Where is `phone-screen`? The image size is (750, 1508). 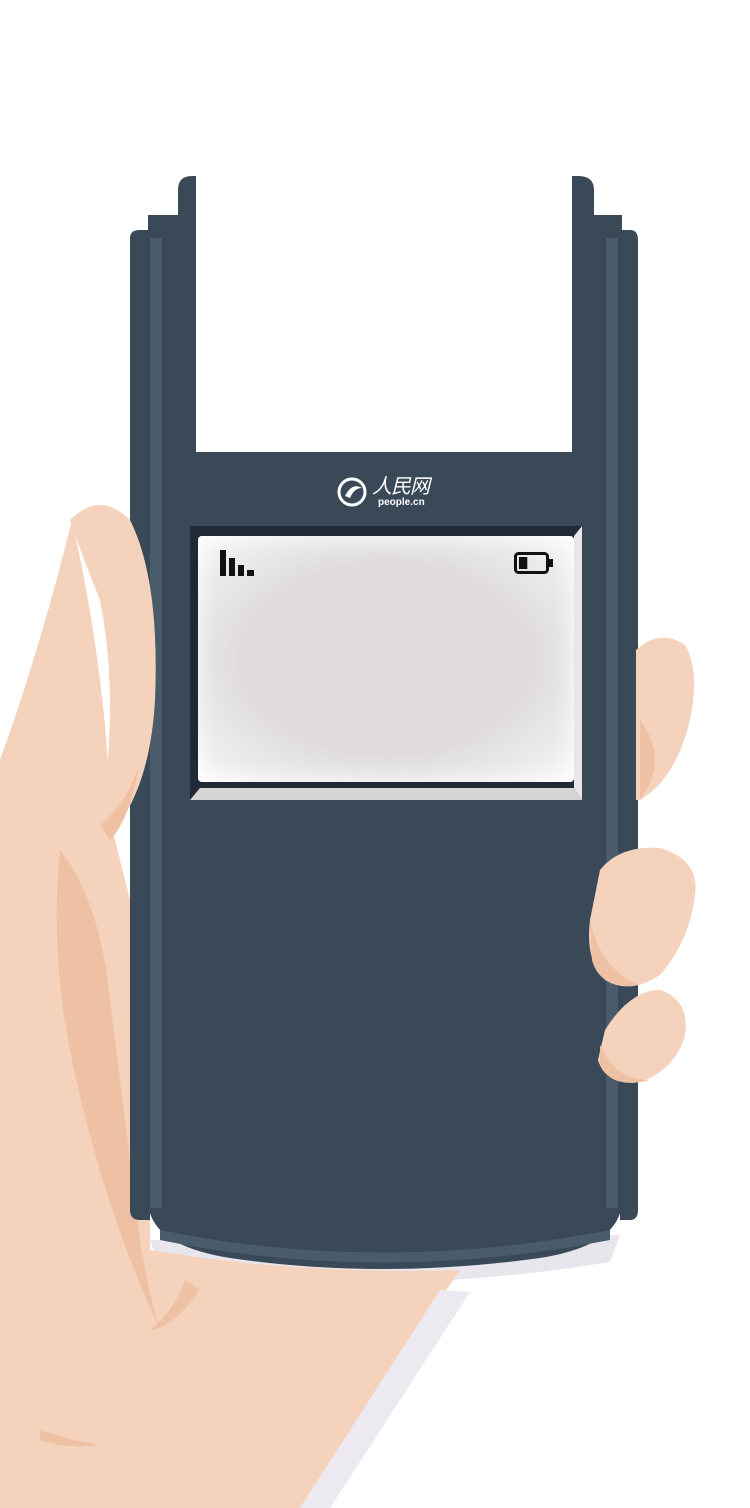 phone-screen is located at coordinates (386, 659).